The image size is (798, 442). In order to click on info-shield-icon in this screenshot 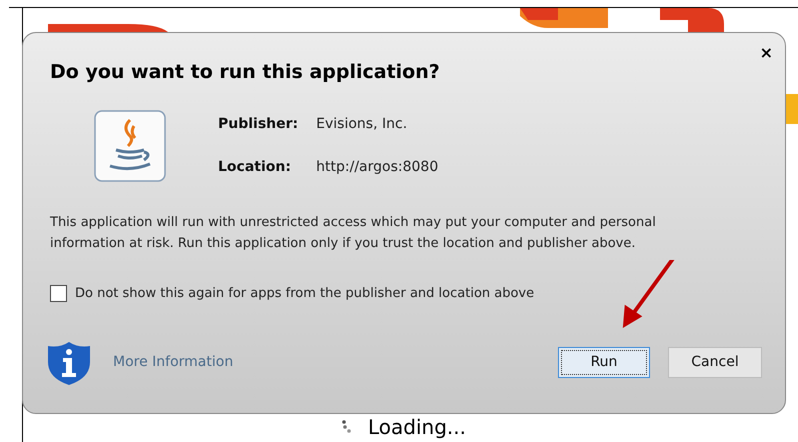, I will do `click(69, 363)`.